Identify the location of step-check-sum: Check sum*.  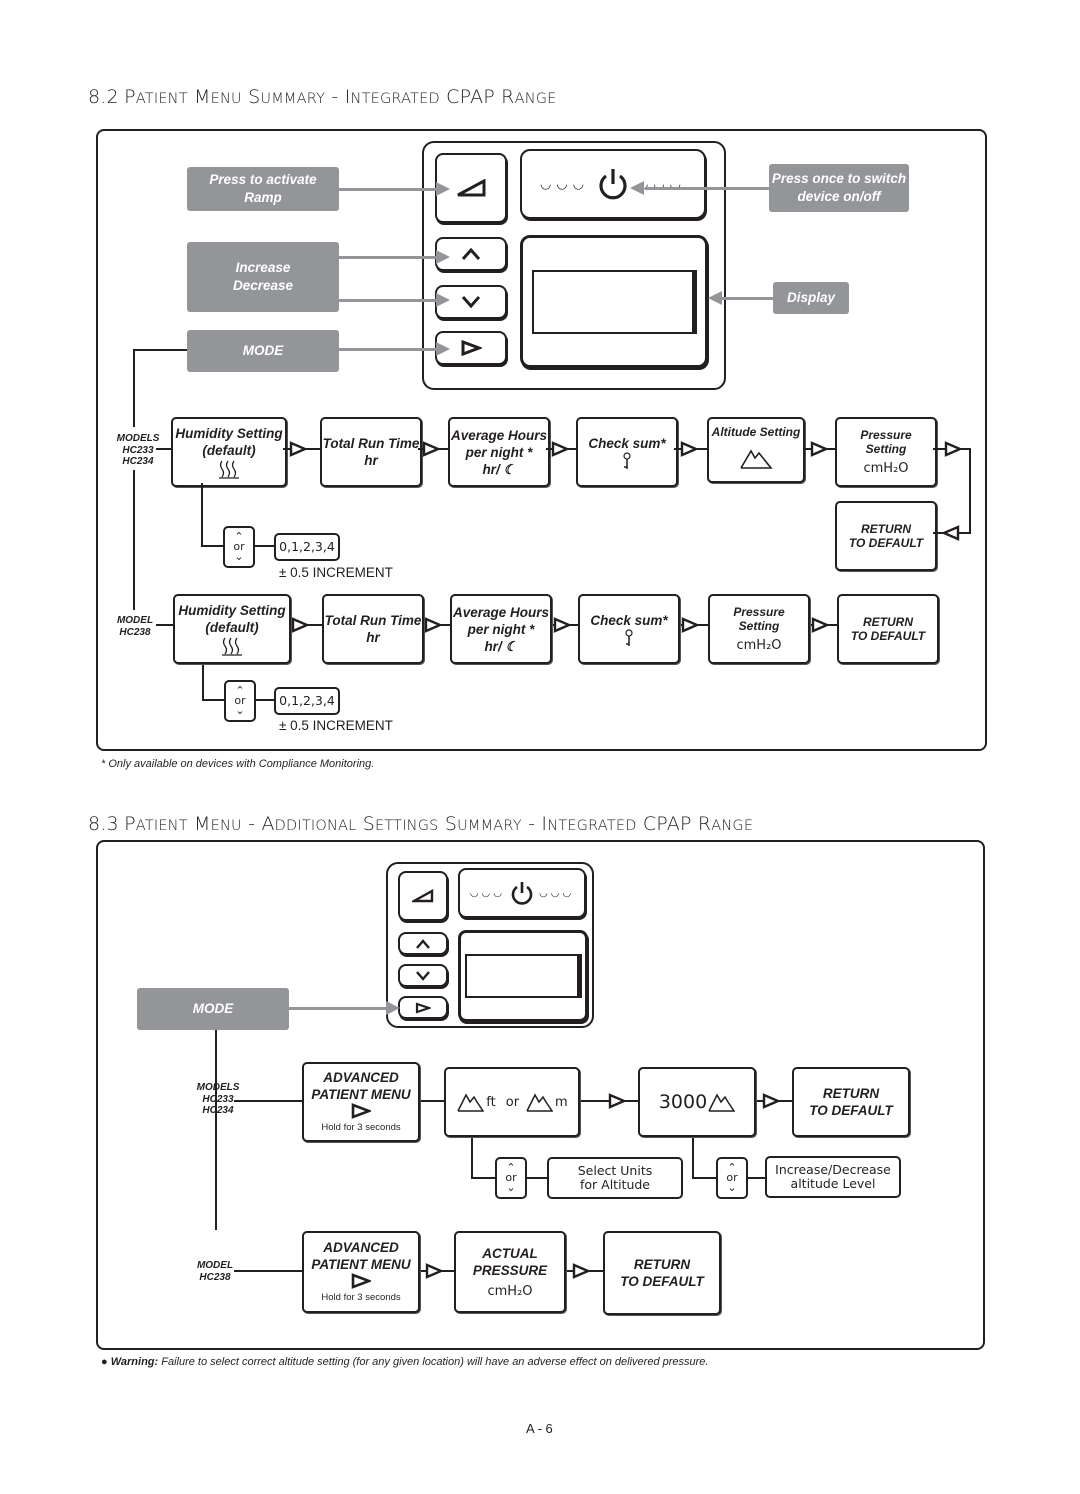
(629, 629).